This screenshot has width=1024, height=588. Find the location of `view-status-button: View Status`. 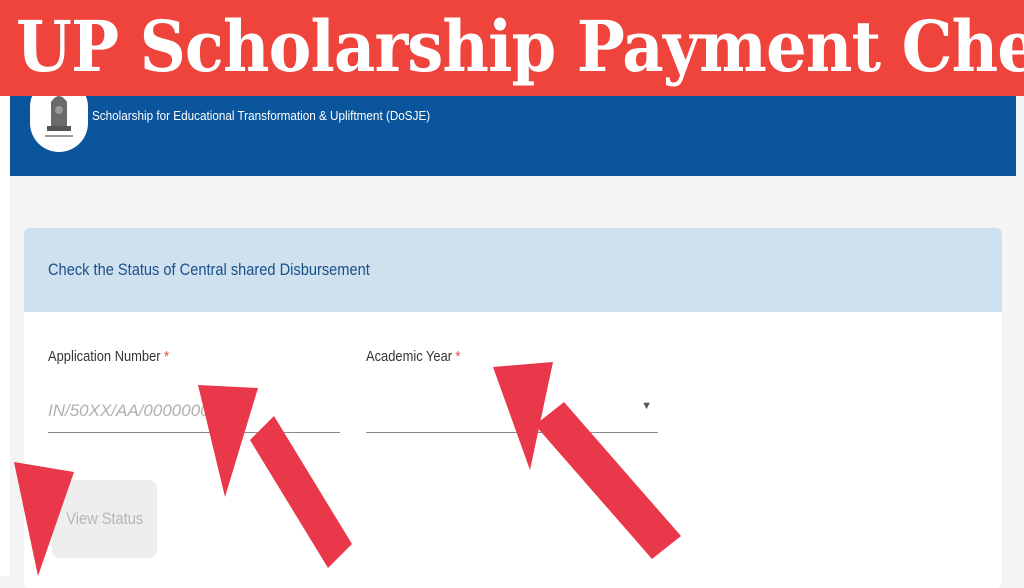

view-status-button: View Status is located at coordinates (104, 519).